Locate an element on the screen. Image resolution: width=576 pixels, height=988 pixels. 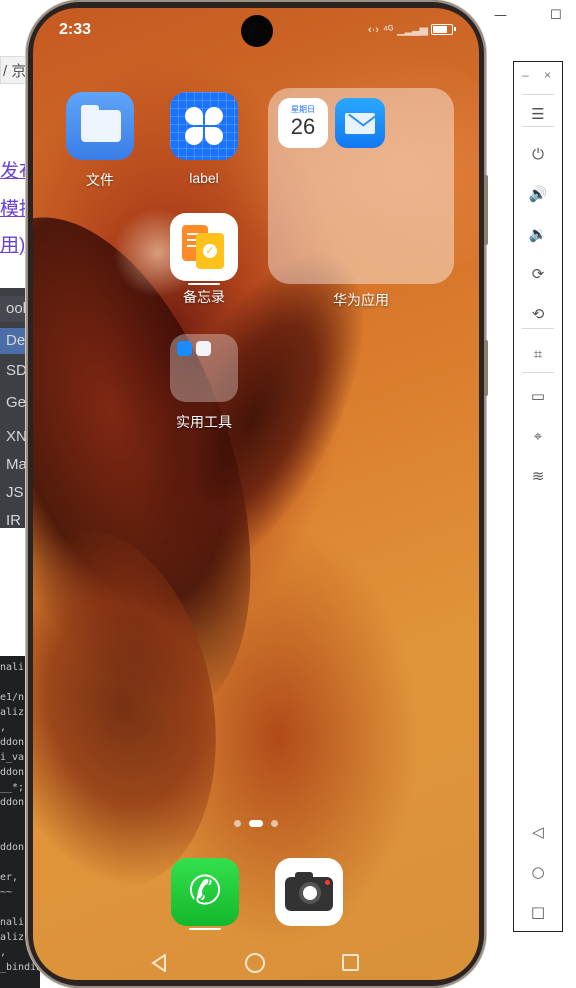
nav-recents-glyph: □ is located at coordinates (538, 912).